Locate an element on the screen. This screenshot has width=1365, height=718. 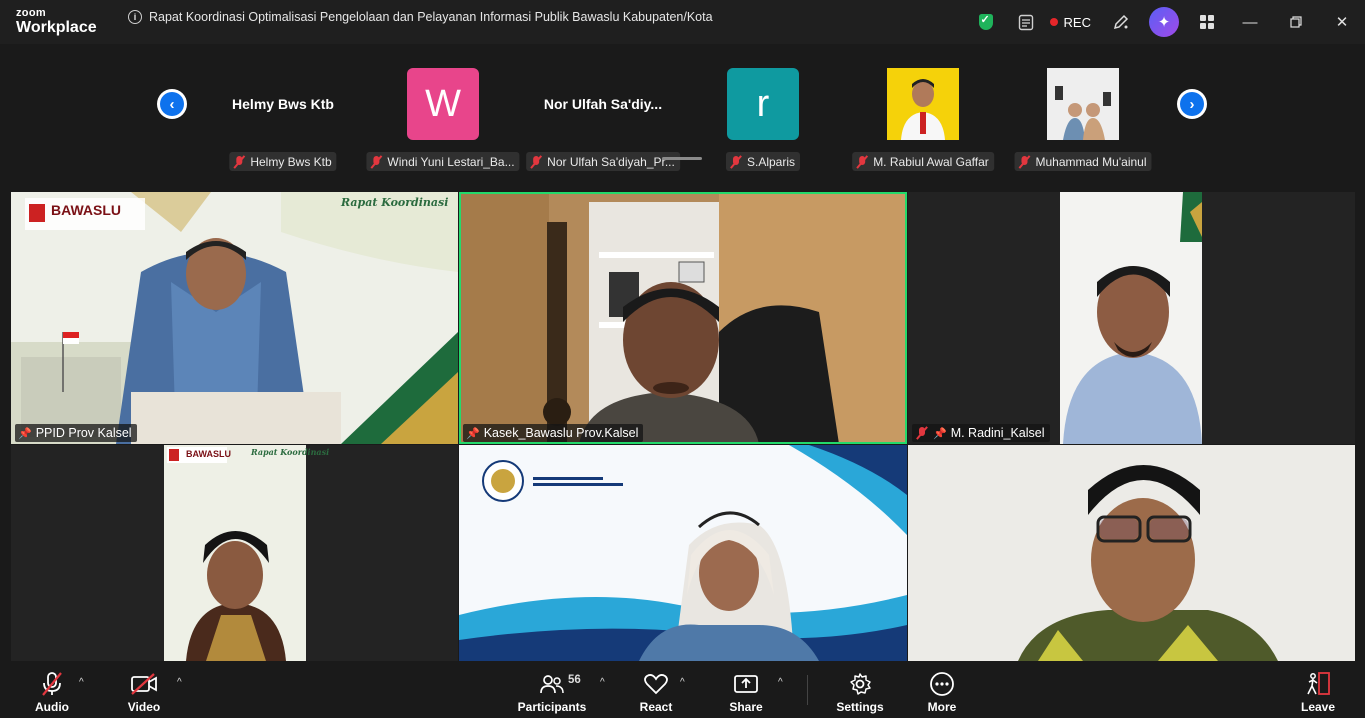
strip-next-button: › is located at coordinates (1192, 104).